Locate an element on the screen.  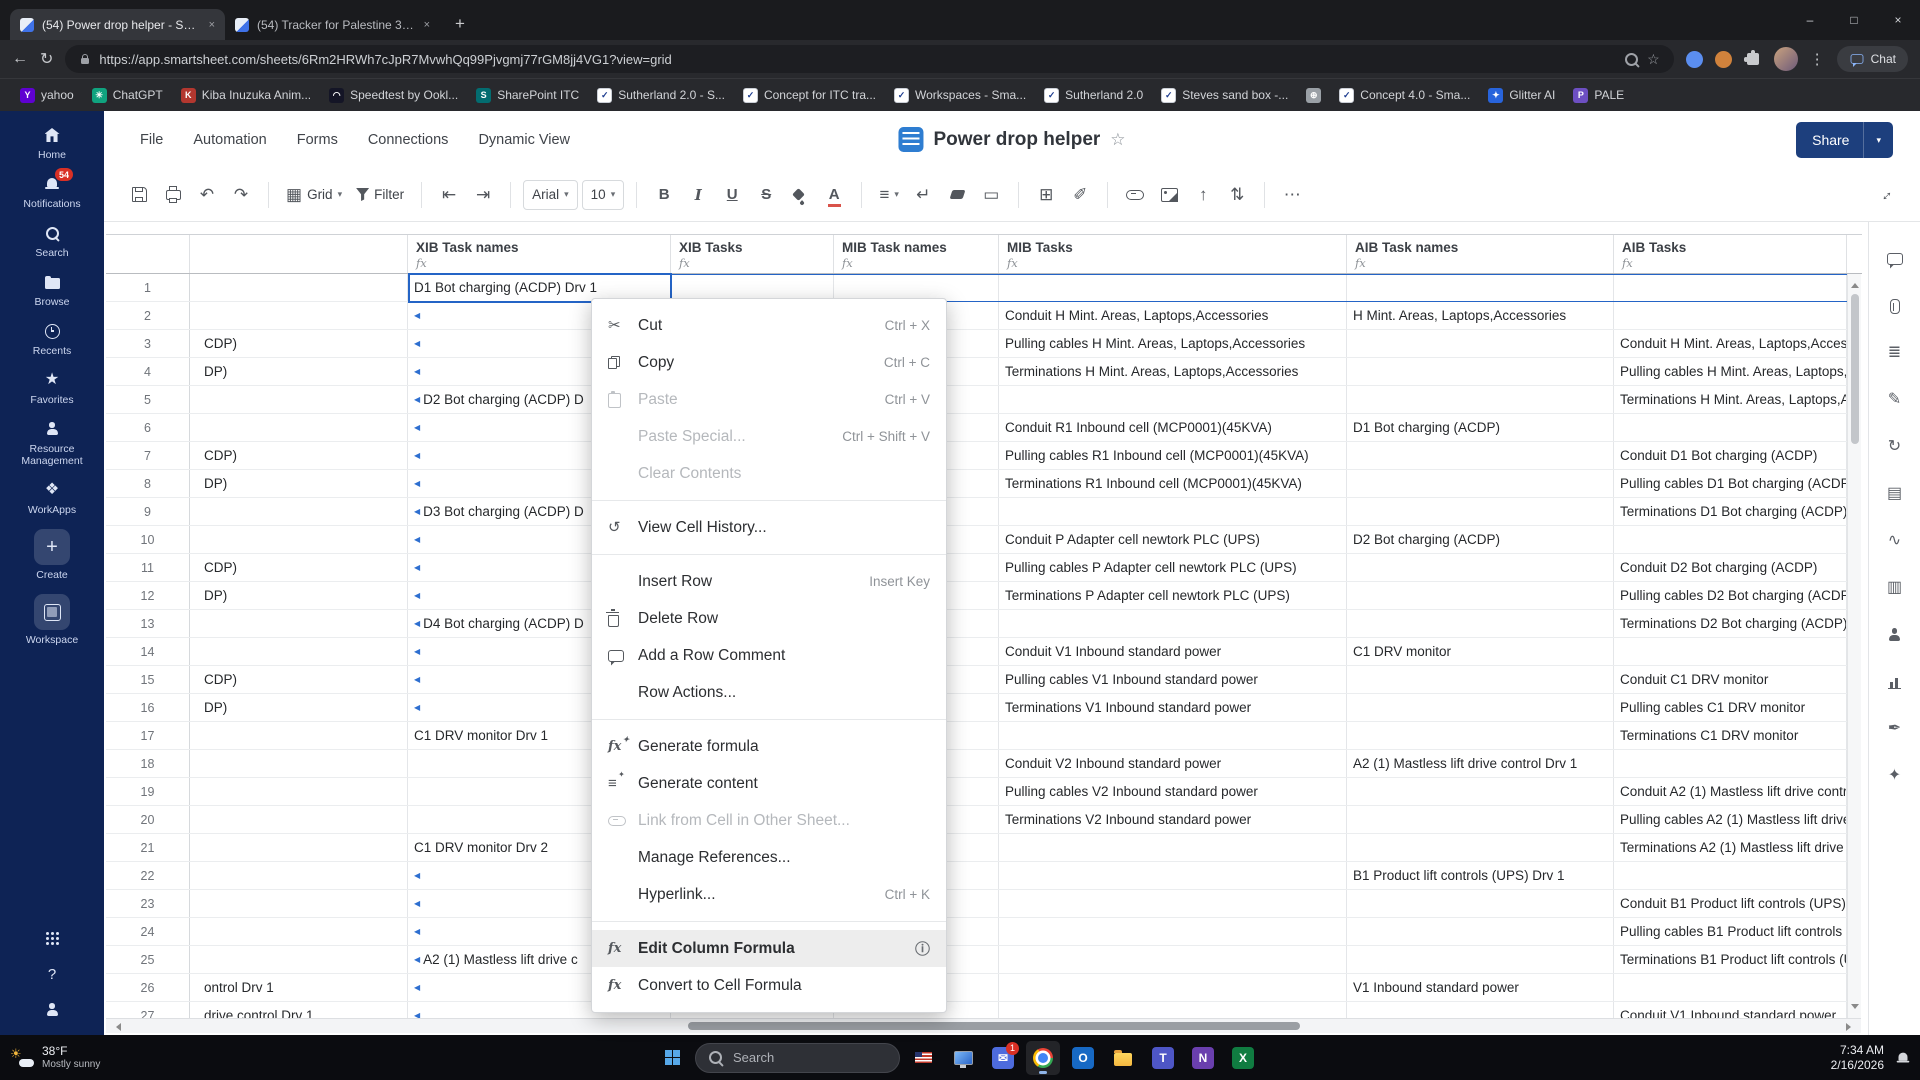
back-icon: ← is located at coordinates (20, 59).